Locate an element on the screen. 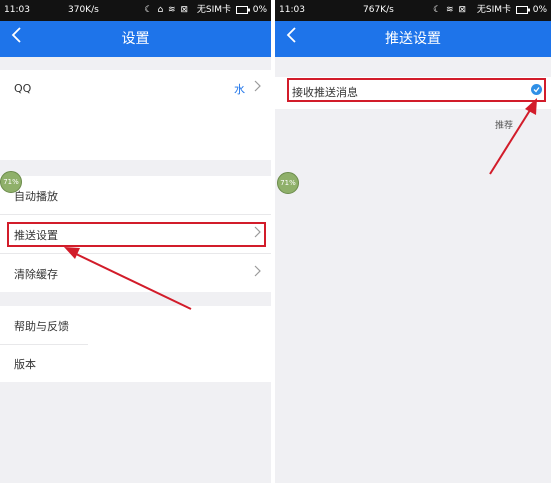  status-icons: ☾ ⌂ ≋ ⊠ is located at coordinates (166, 10).